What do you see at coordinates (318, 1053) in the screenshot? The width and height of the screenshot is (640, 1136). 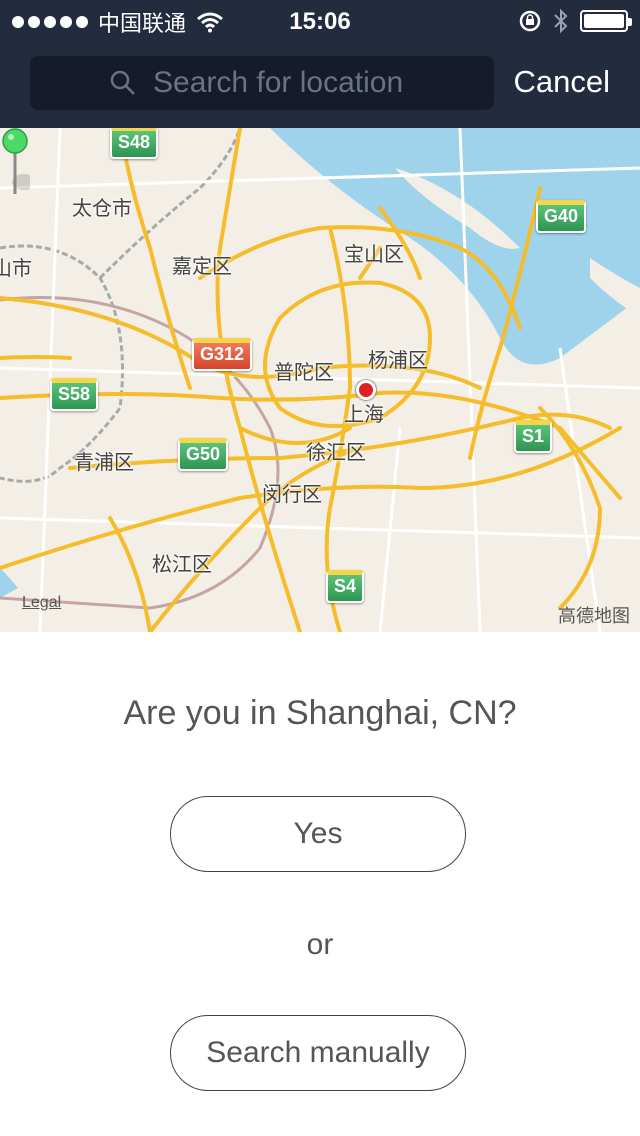 I see `search-manually-button: Search manually` at bounding box center [318, 1053].